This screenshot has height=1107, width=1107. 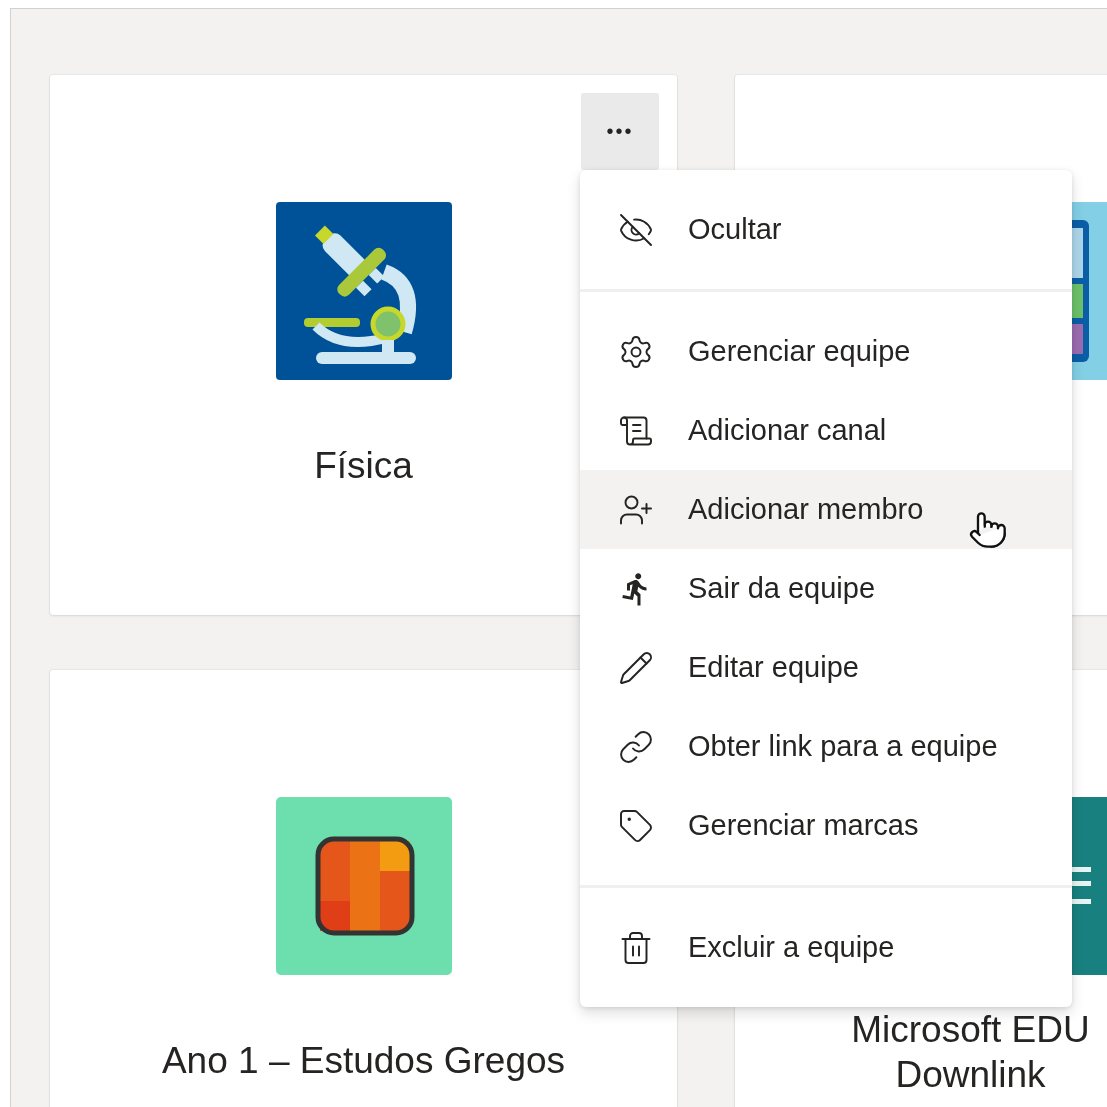 What do you see at coordinates (826, 430) in the screenshot?
I see `menu-item: Adicionar canal` at bounding box center [826, 430].